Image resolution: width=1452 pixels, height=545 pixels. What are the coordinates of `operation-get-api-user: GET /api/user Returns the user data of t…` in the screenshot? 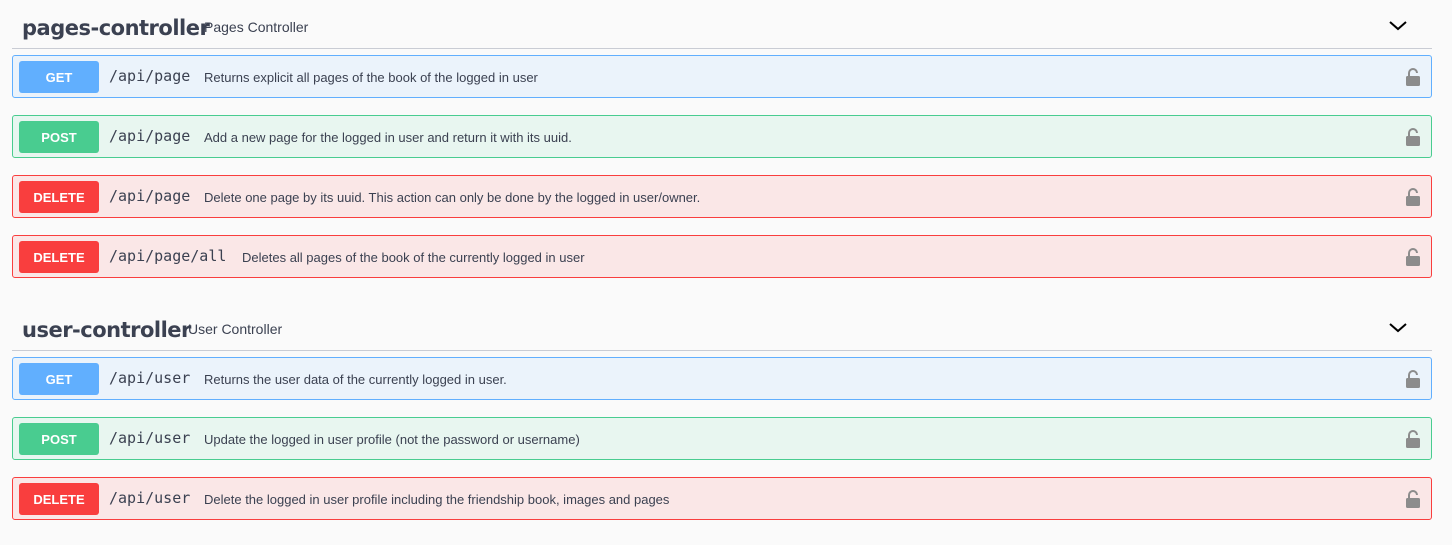 It's located at (722, 378).